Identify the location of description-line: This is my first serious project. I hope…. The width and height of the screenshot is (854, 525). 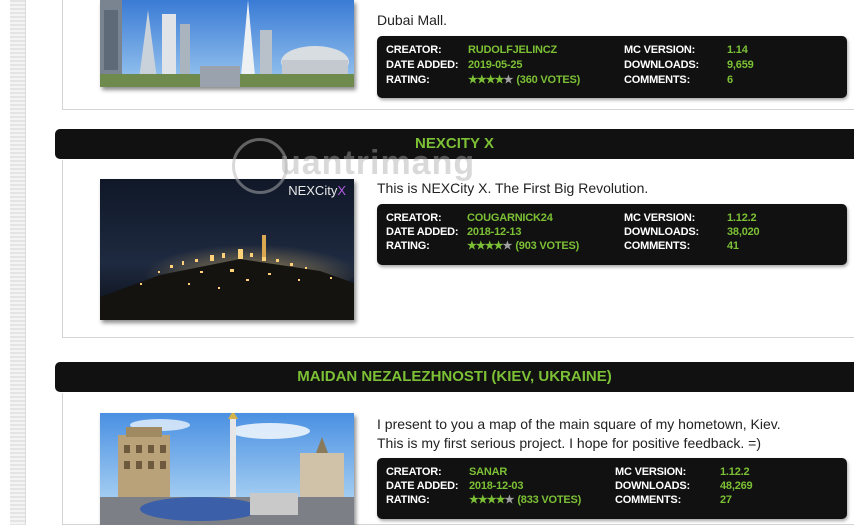
(569, 443).